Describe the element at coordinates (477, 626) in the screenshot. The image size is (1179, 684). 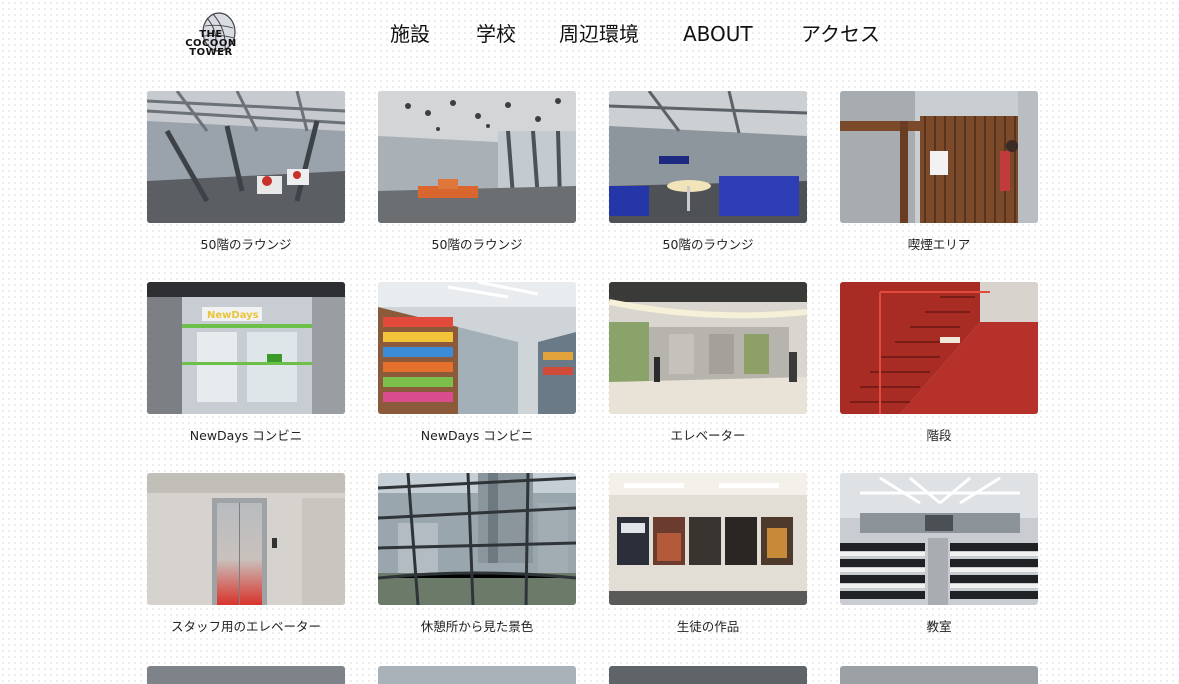
I see `photo-caption: 休憩所から見た景色` at that location.